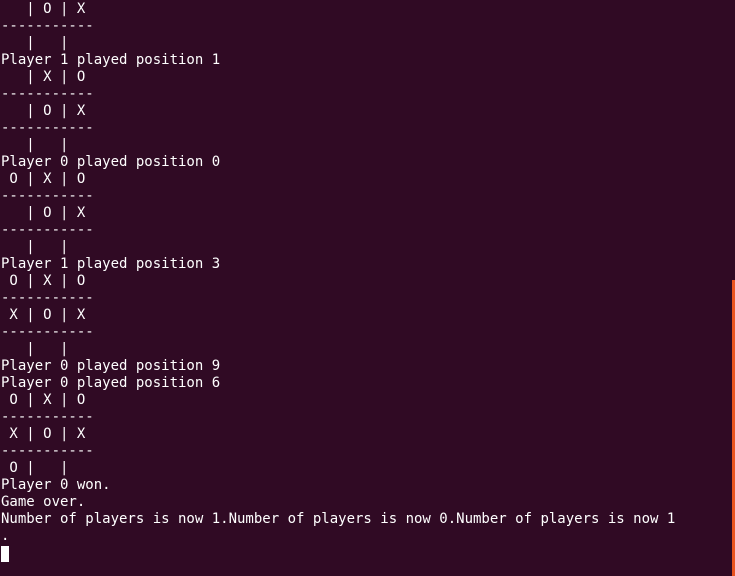 This screenshot has height=576, width=735. What do you see at coordinates (111, 383) in the screenshot?
I see `terminal-line: Player 0 played position 6` at bounding box center [111, 383].